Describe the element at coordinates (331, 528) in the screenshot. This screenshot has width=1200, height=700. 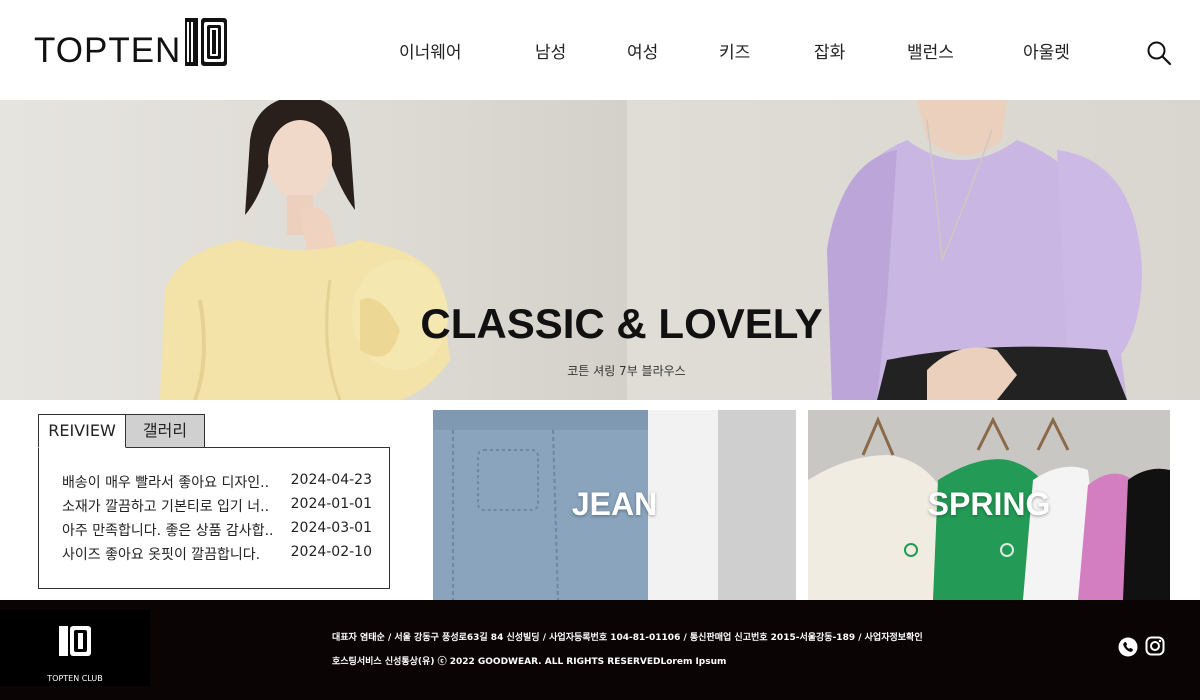
I see `review-date: 2024-03-01` at that location.